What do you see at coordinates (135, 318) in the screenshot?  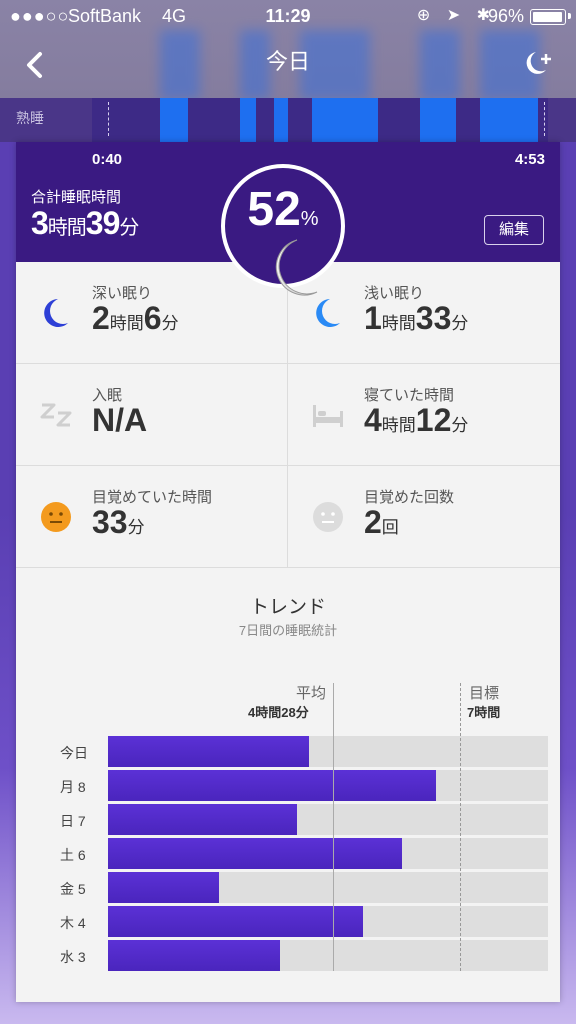 I see `deep-sleep-value: 2時間6分` at bounding box center [135, 318].